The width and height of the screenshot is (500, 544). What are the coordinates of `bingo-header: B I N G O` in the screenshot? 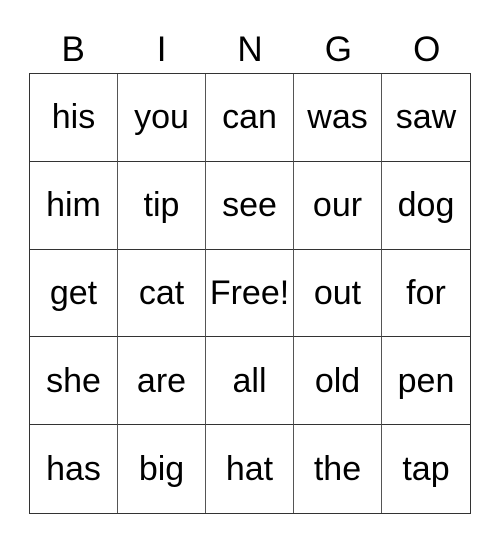 It's located at (250, 50).